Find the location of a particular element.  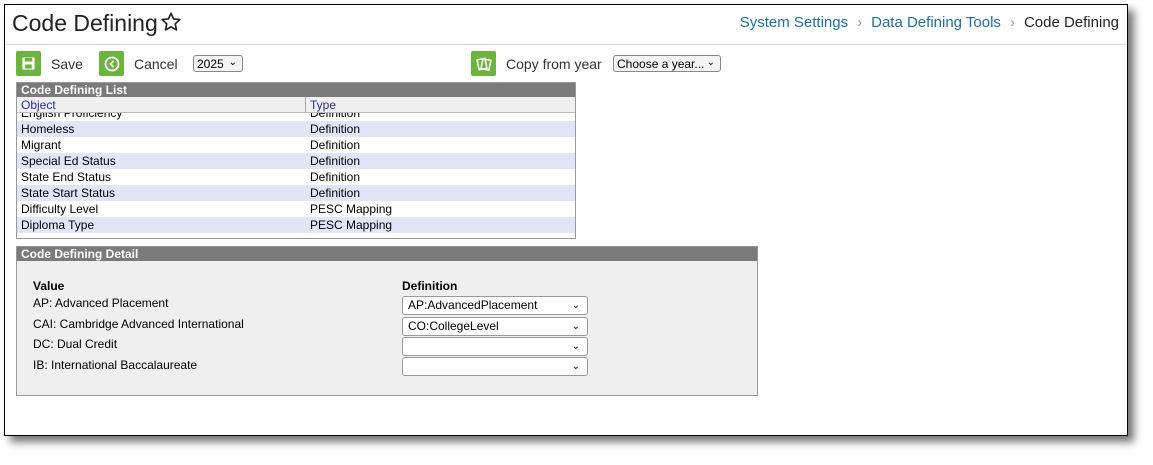

cancel-button: Cancel is located at coordinates (138, 63).